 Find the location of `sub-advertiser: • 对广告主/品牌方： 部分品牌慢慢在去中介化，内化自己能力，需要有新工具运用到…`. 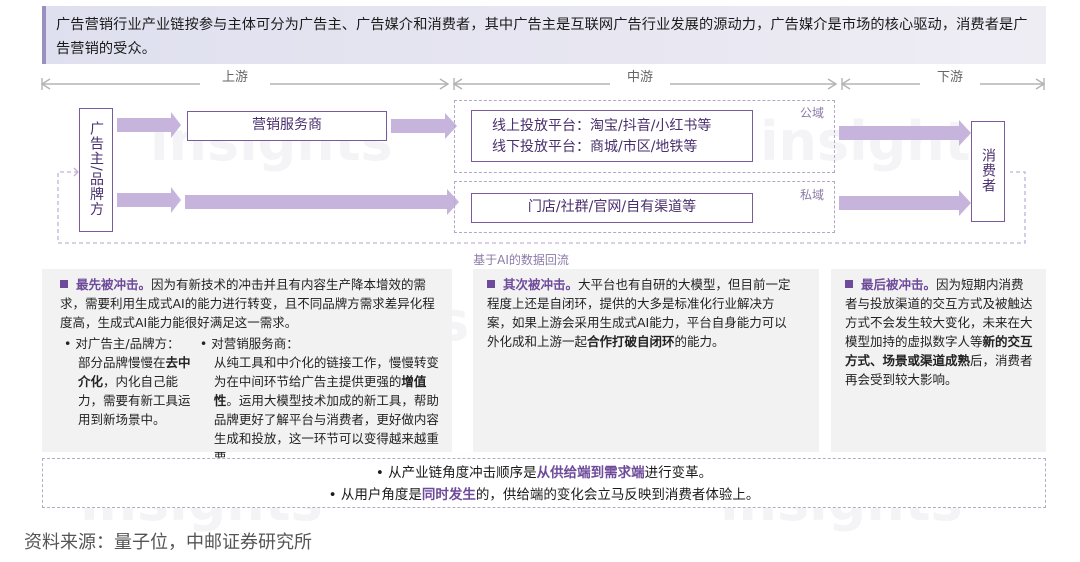

sub-advertiser: • 对广告主/品牌方： 部分品牌慢慢在去中介化，内化自己能力，需要有新工具运用到… is located at coordinates (127, 381).